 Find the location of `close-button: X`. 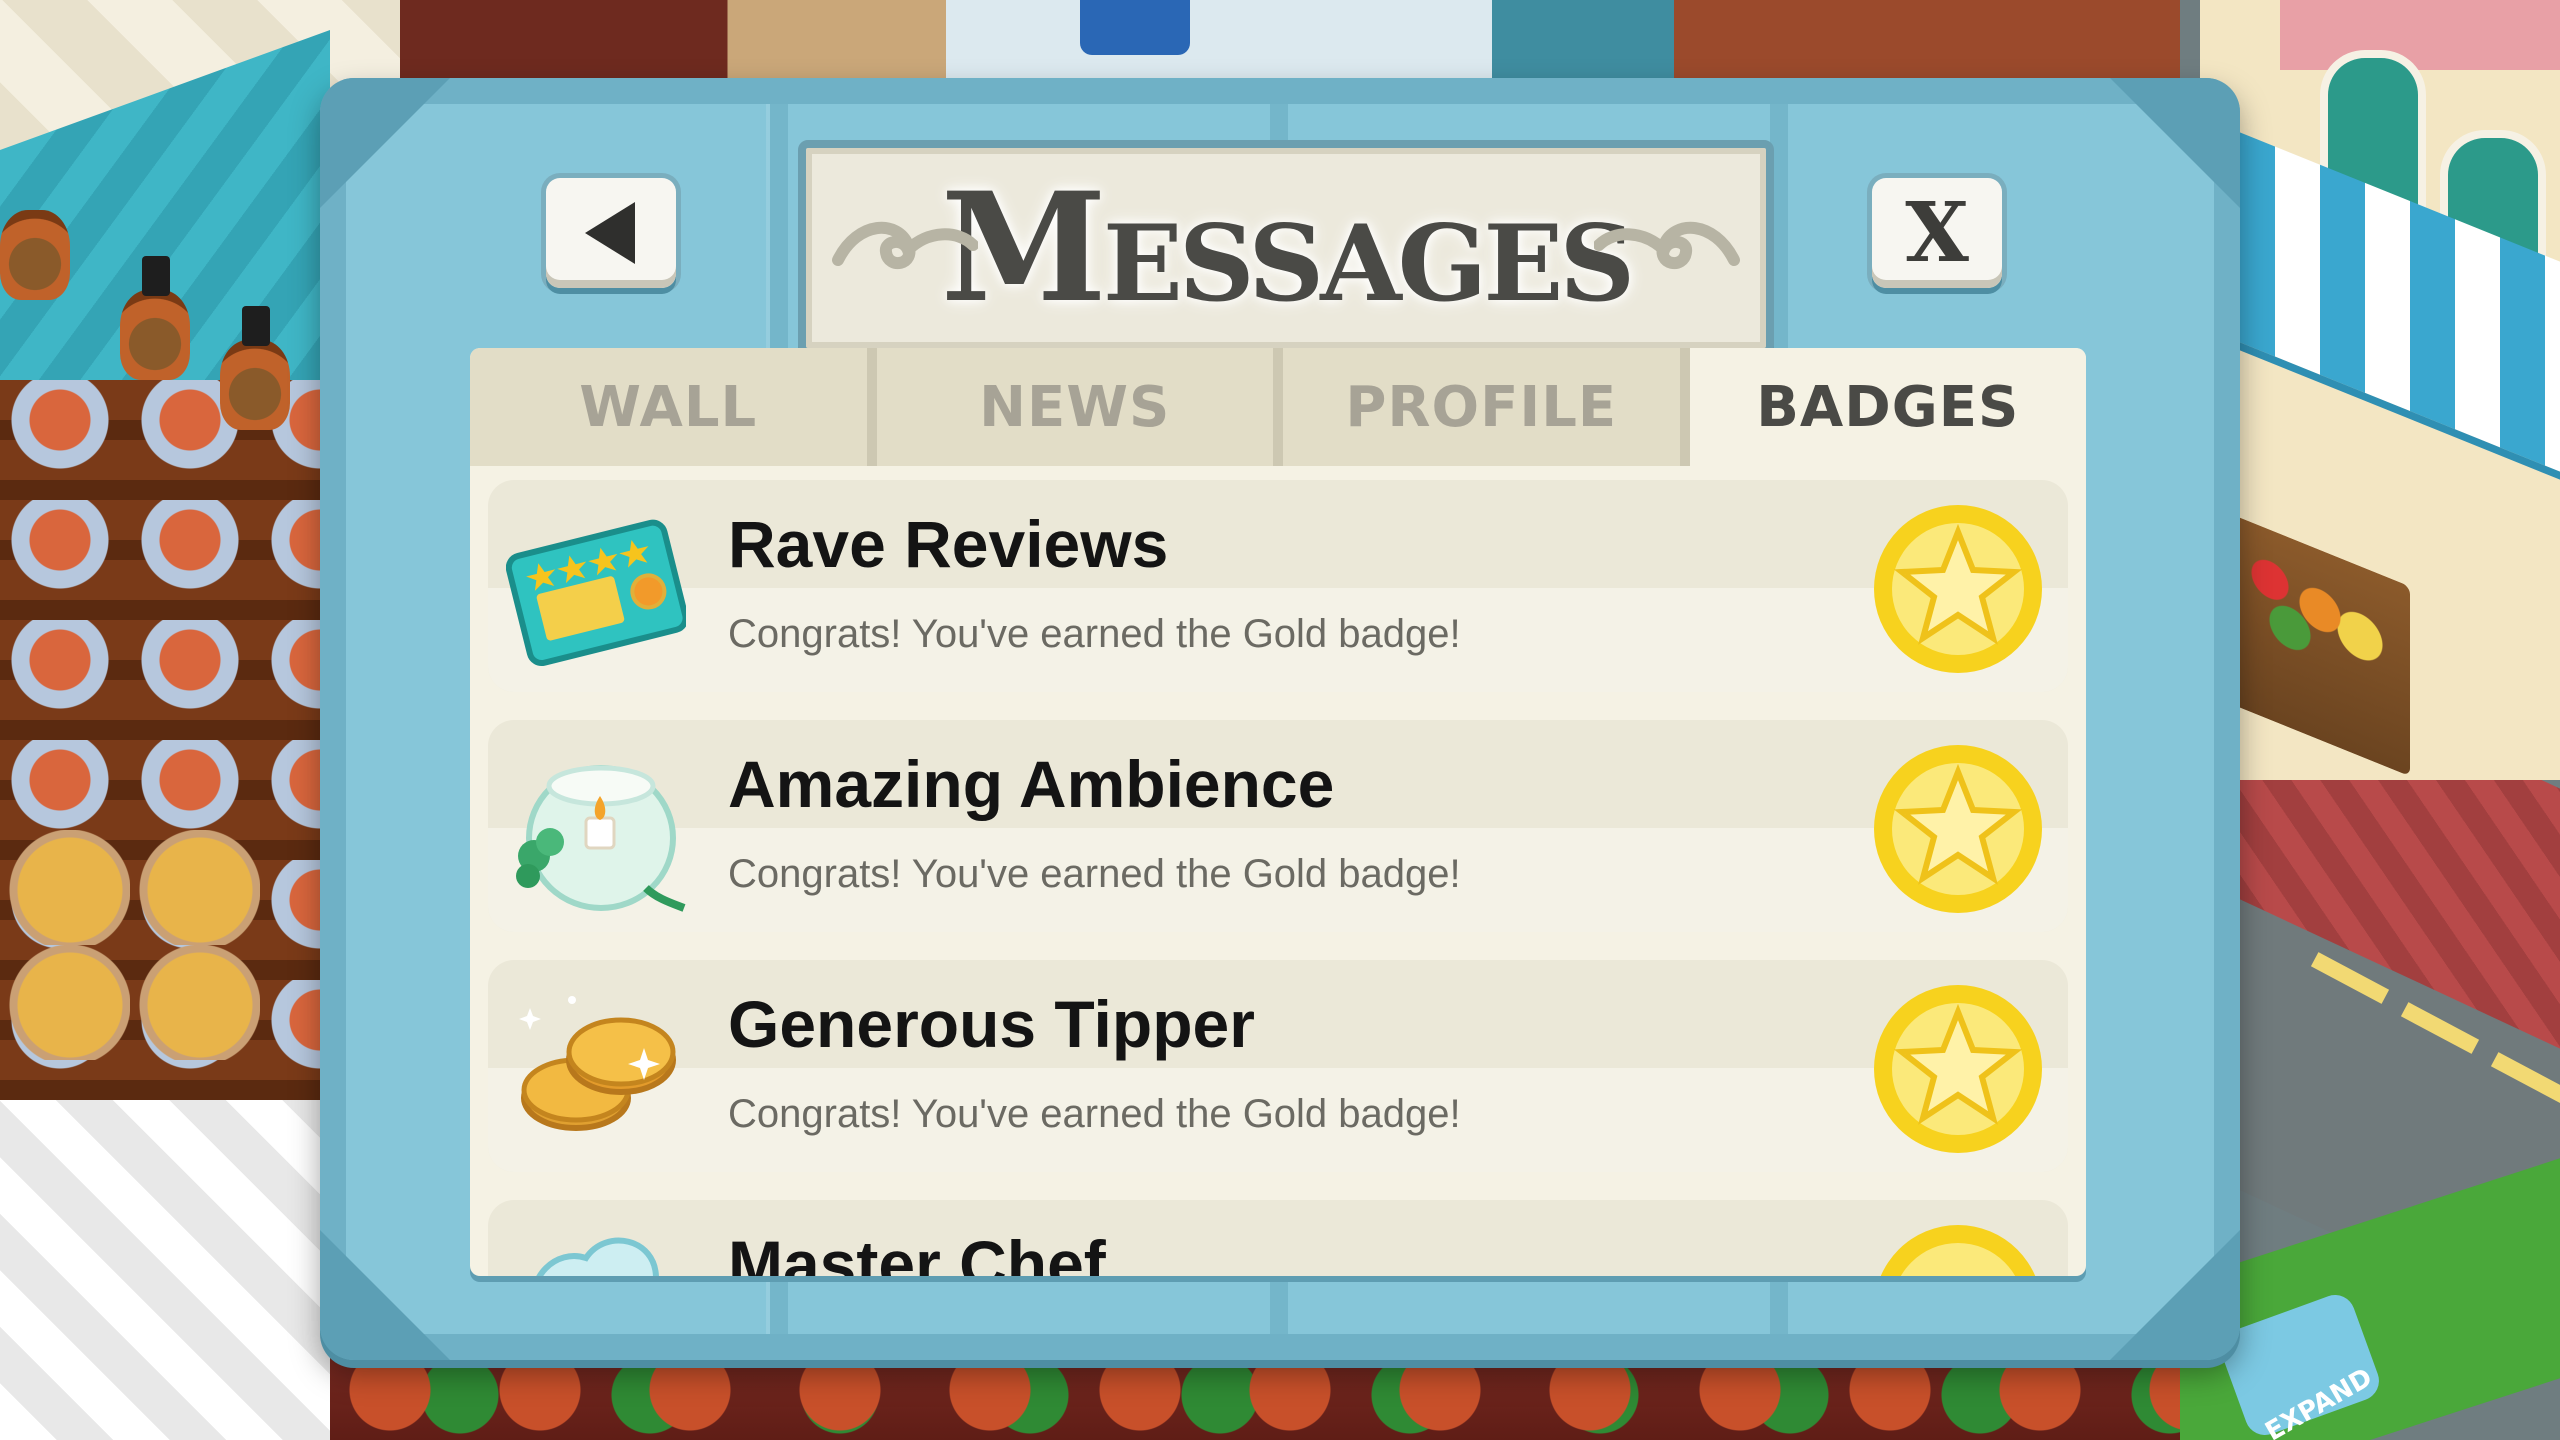

close-button: X is located at coordinates (1937, 233).